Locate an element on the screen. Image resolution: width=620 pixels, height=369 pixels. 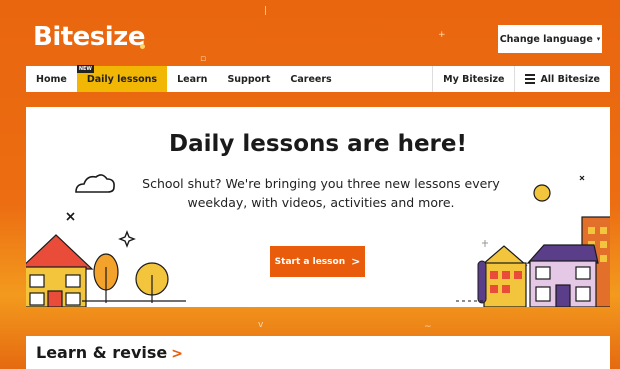
start-lesson-label: Start a lesson is located at coordinates (310, 261).